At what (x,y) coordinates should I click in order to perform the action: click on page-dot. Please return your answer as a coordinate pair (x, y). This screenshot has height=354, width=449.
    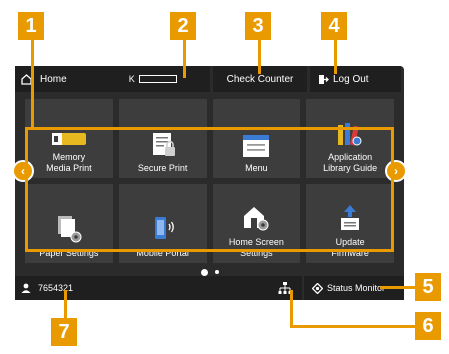
    Looking at the image, I should click on (216, 272).